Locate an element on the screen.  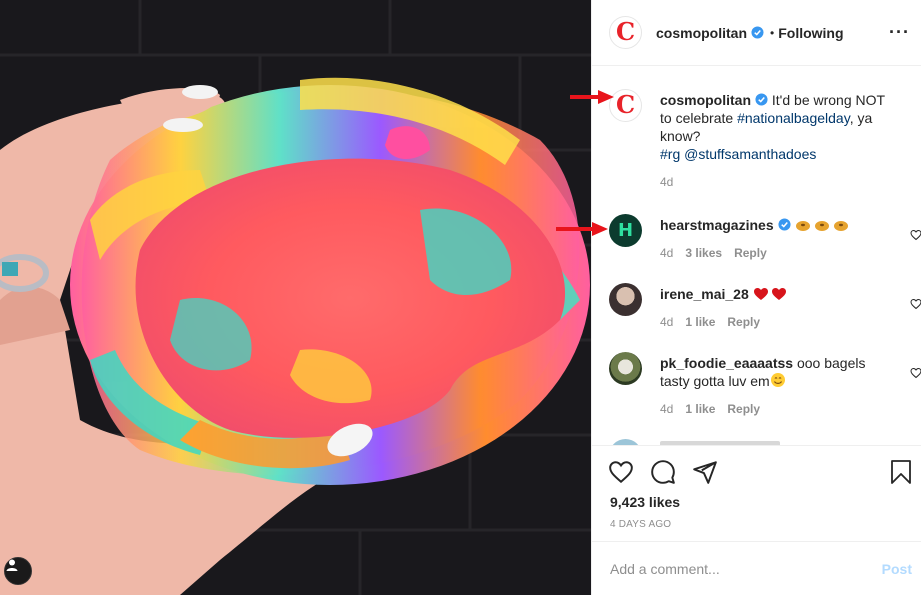
author-avatar: C is located at coordinates (625, 32).